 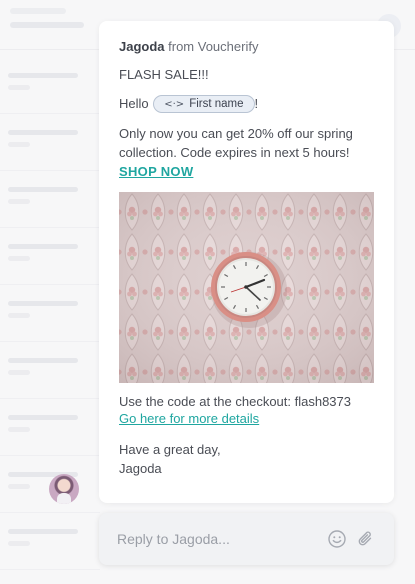 I want to click on greeting-prefix: Hello, so click(x=134, y=103).